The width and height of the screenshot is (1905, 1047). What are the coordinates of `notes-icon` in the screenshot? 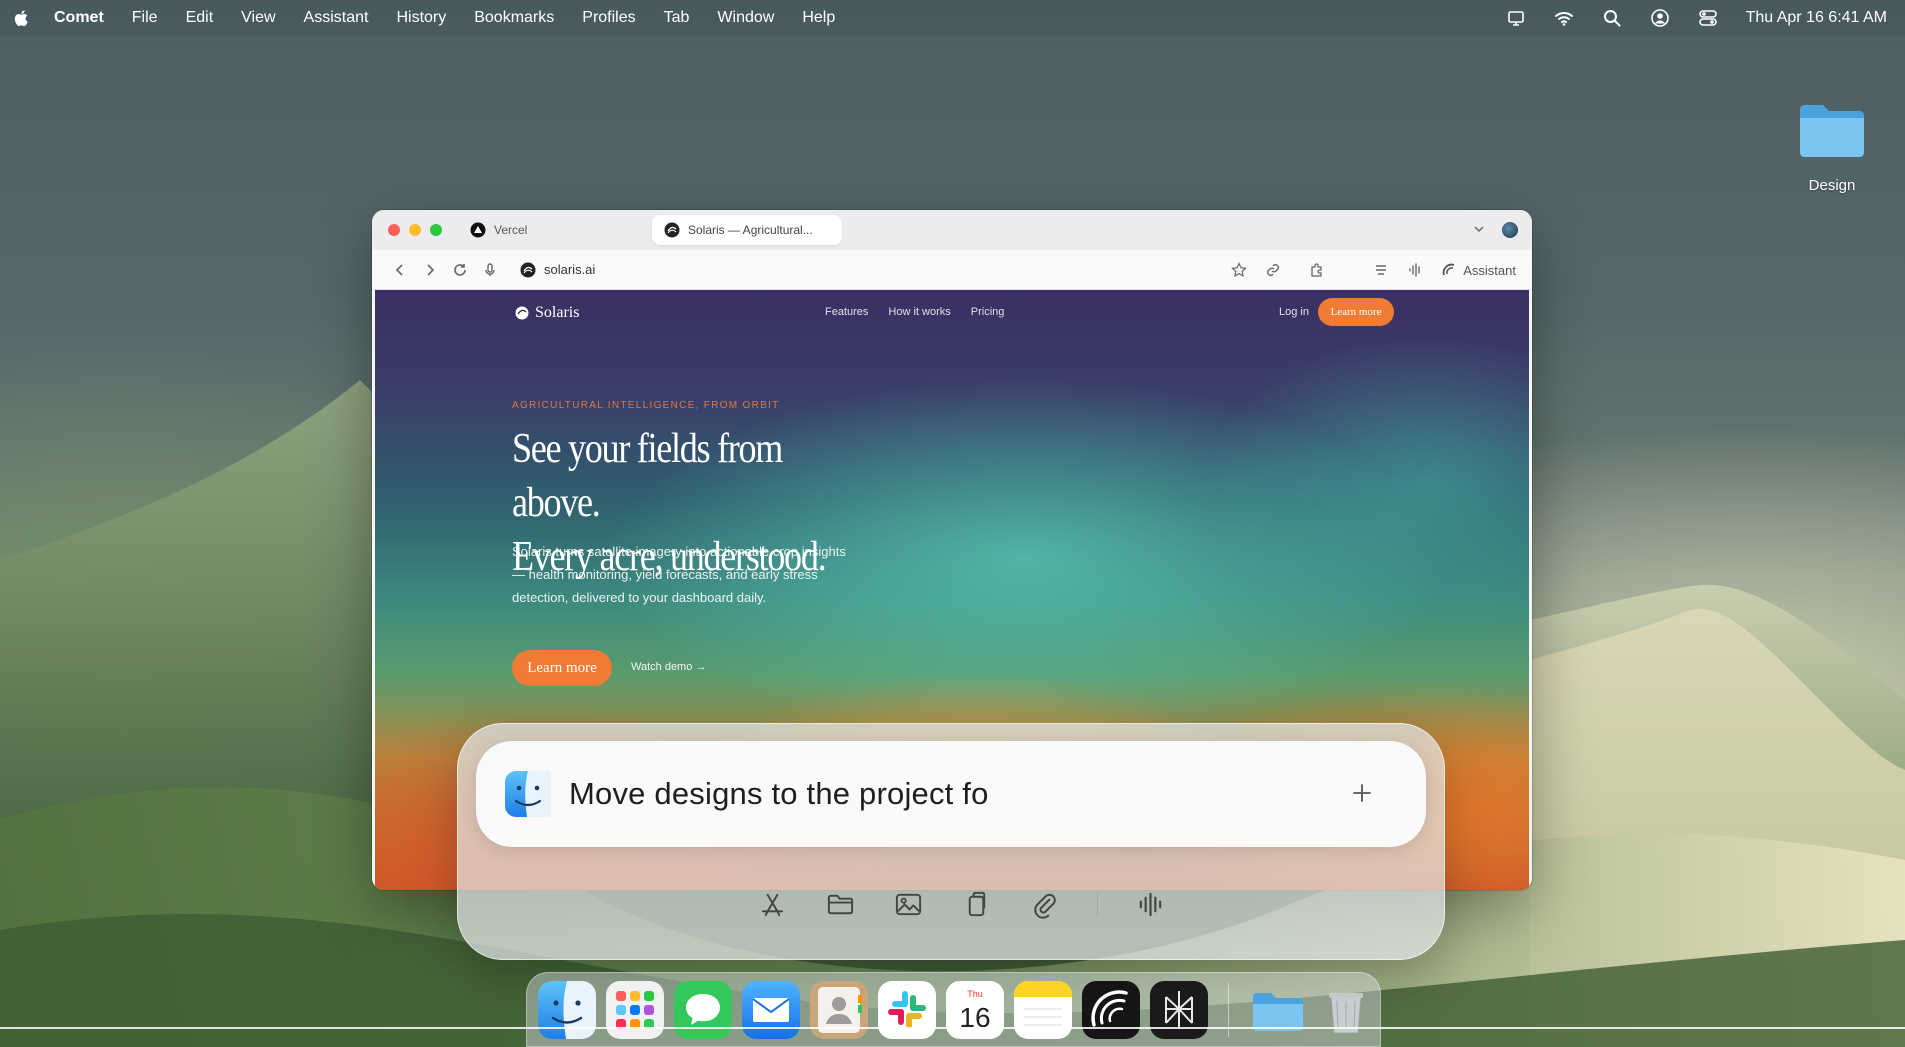 It's located at (1043, 1009).